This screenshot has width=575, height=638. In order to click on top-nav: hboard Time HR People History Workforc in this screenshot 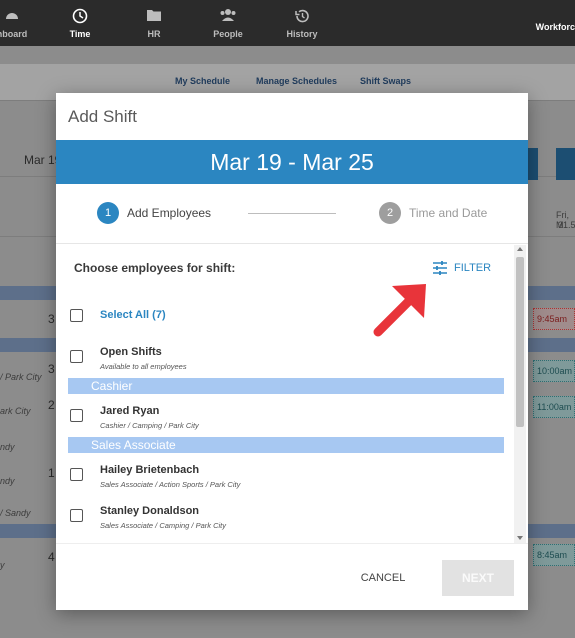, I will do `click(287, 23)`.